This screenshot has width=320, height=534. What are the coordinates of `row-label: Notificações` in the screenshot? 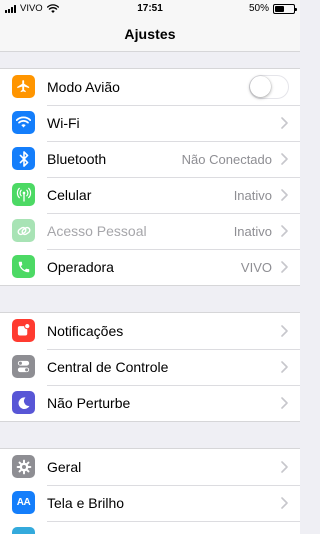 It's located at (85, 331).